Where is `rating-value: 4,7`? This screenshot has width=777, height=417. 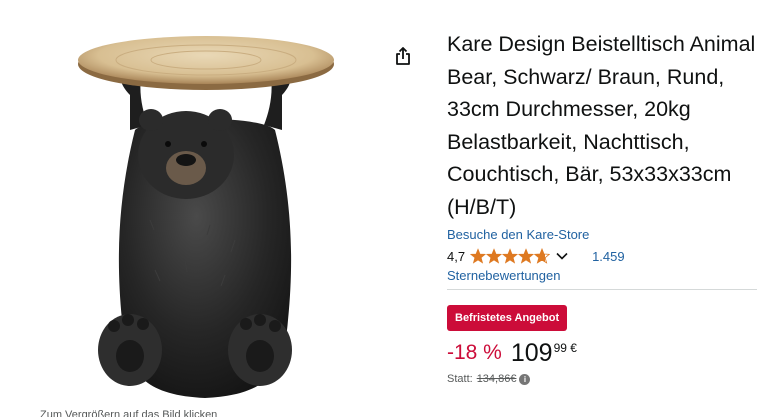
rating-value: 4,7 is located at coordinates (456, 256).